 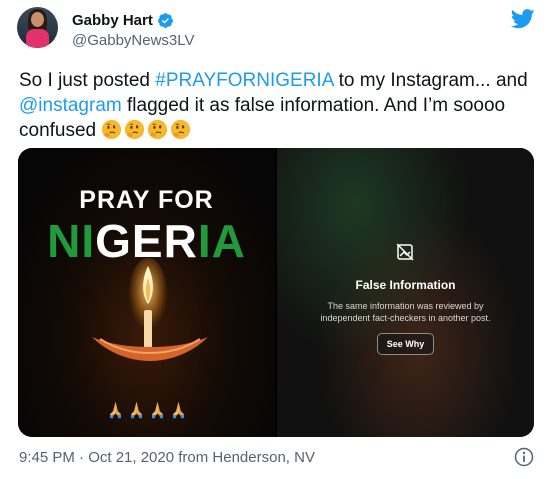 I want to click on mention-link: @instagram, so click(x=70, y=105).